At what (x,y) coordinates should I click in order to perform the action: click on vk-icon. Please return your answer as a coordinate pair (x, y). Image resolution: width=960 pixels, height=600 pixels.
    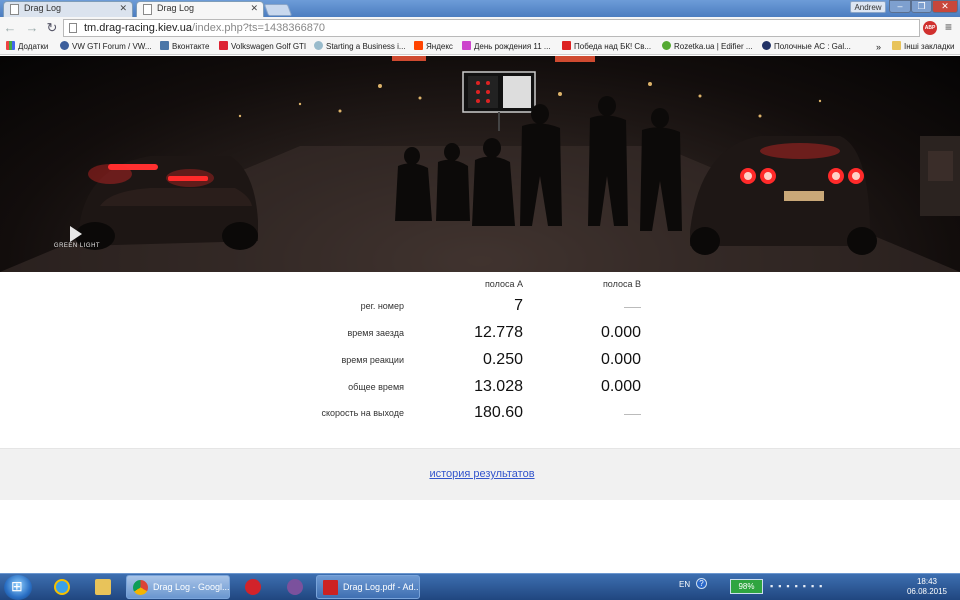
    Looking at the image, I should click on (164, 45).